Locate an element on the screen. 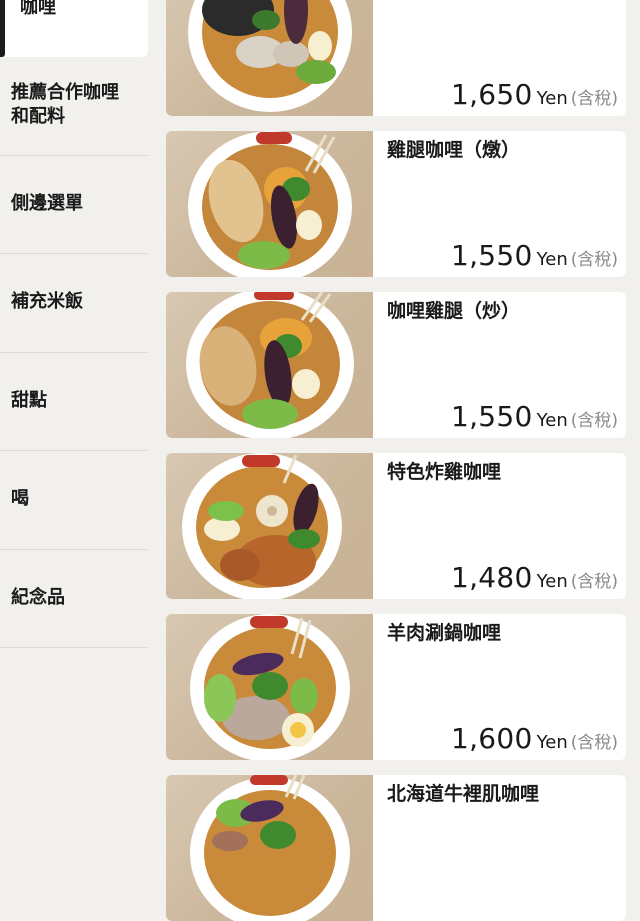  sidebar-item-curry: 咖哩 is located at coordinates (74, 28).